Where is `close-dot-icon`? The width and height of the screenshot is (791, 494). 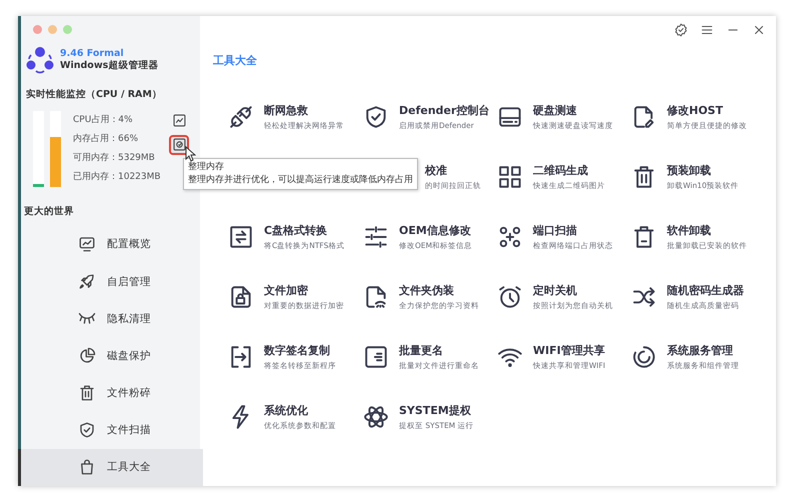 close-dot-icon is located at coordinates (37, 29).